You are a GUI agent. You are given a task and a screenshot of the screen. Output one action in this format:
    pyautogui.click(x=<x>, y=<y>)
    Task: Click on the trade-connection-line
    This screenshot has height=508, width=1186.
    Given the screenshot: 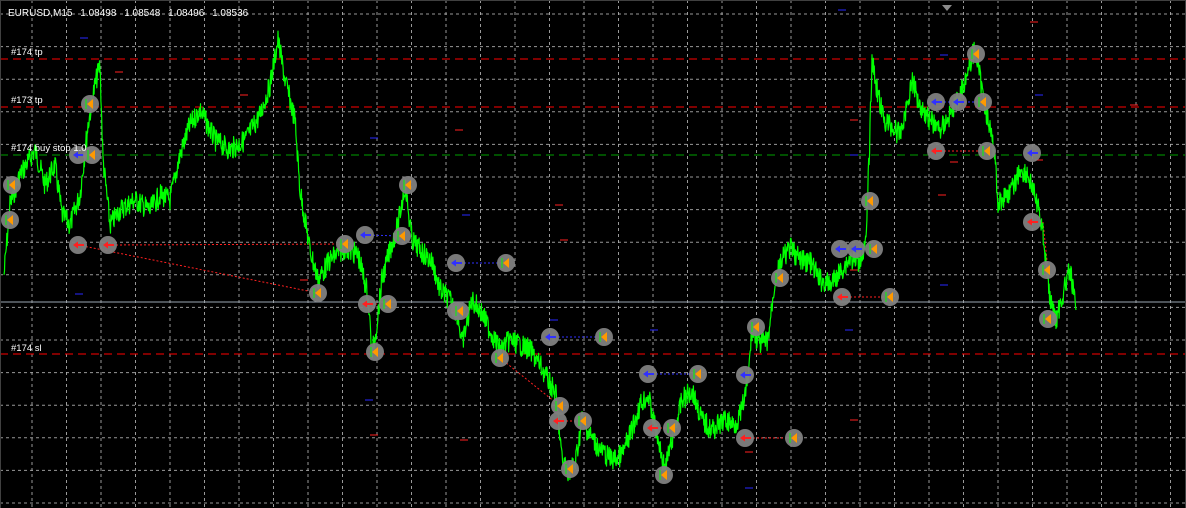 What is the action you would take?
    pyautogui.click(x=198, y=269)
    